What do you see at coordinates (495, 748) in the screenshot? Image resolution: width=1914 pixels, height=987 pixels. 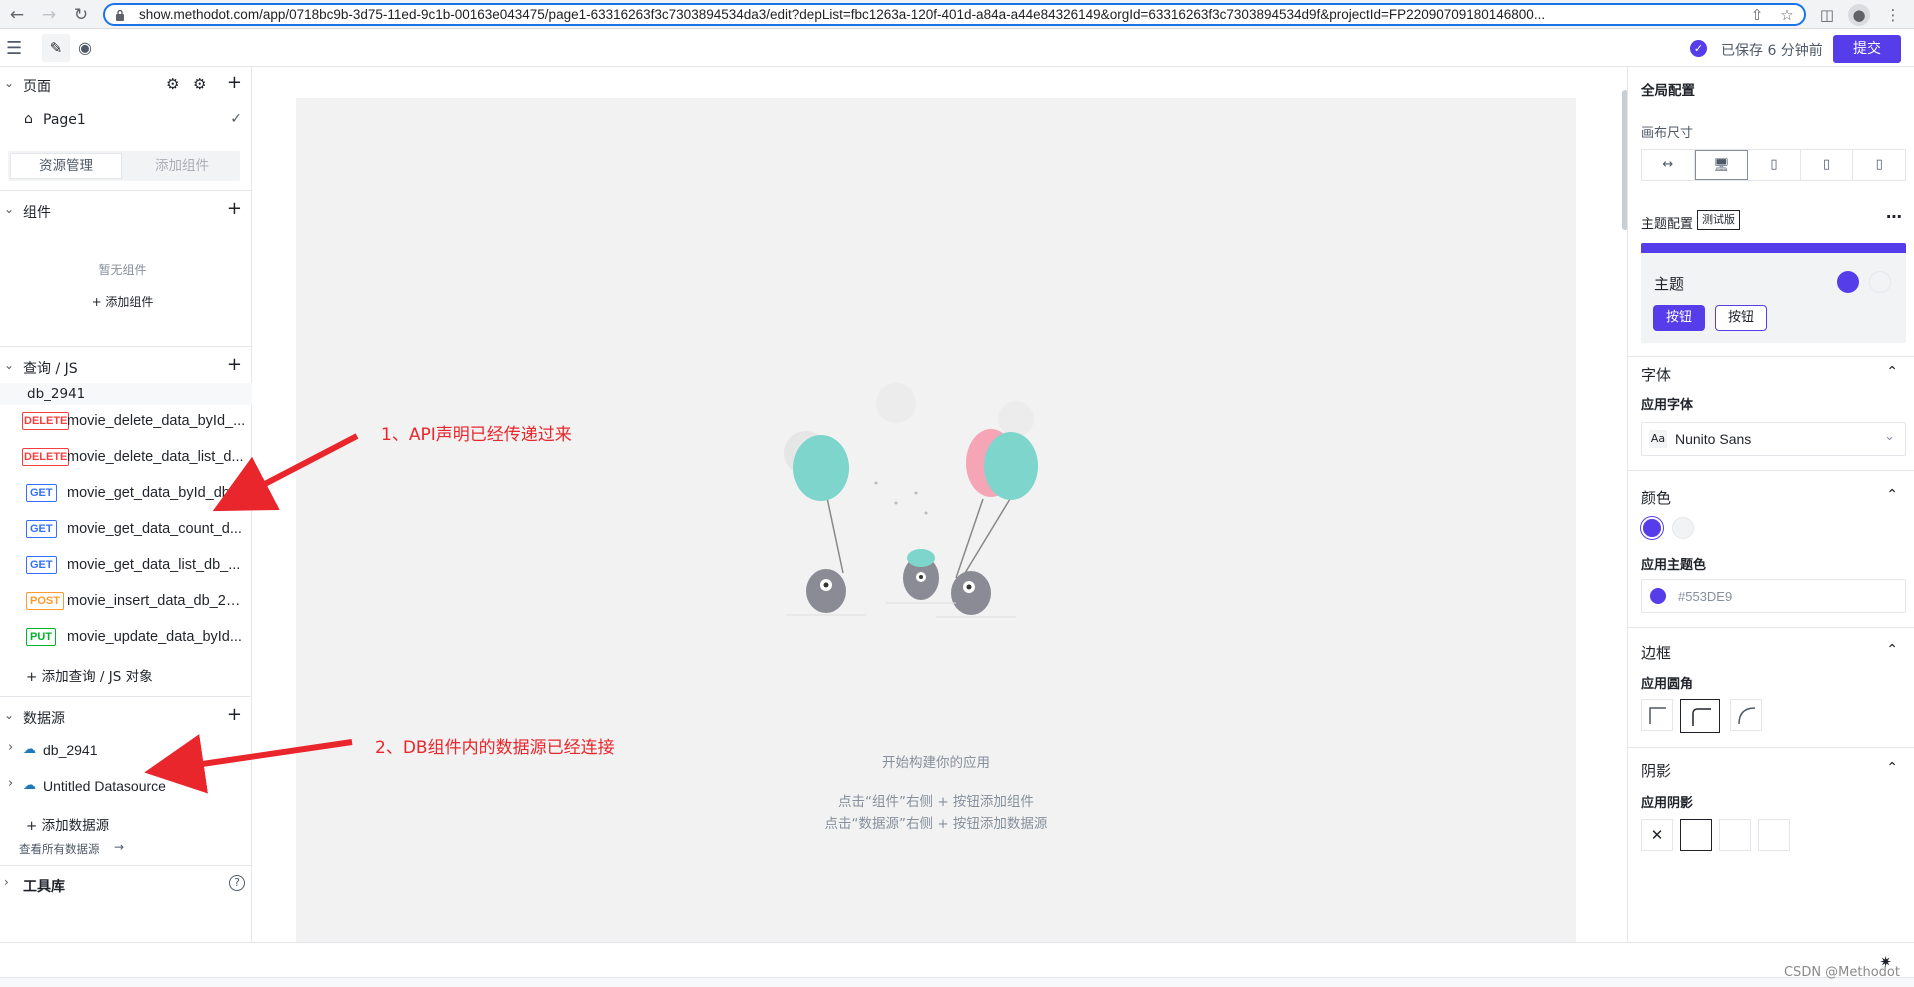 I see `annotation-note-2: 2、DB组件内的数据源已经连接` at bounding box center [495, 748].